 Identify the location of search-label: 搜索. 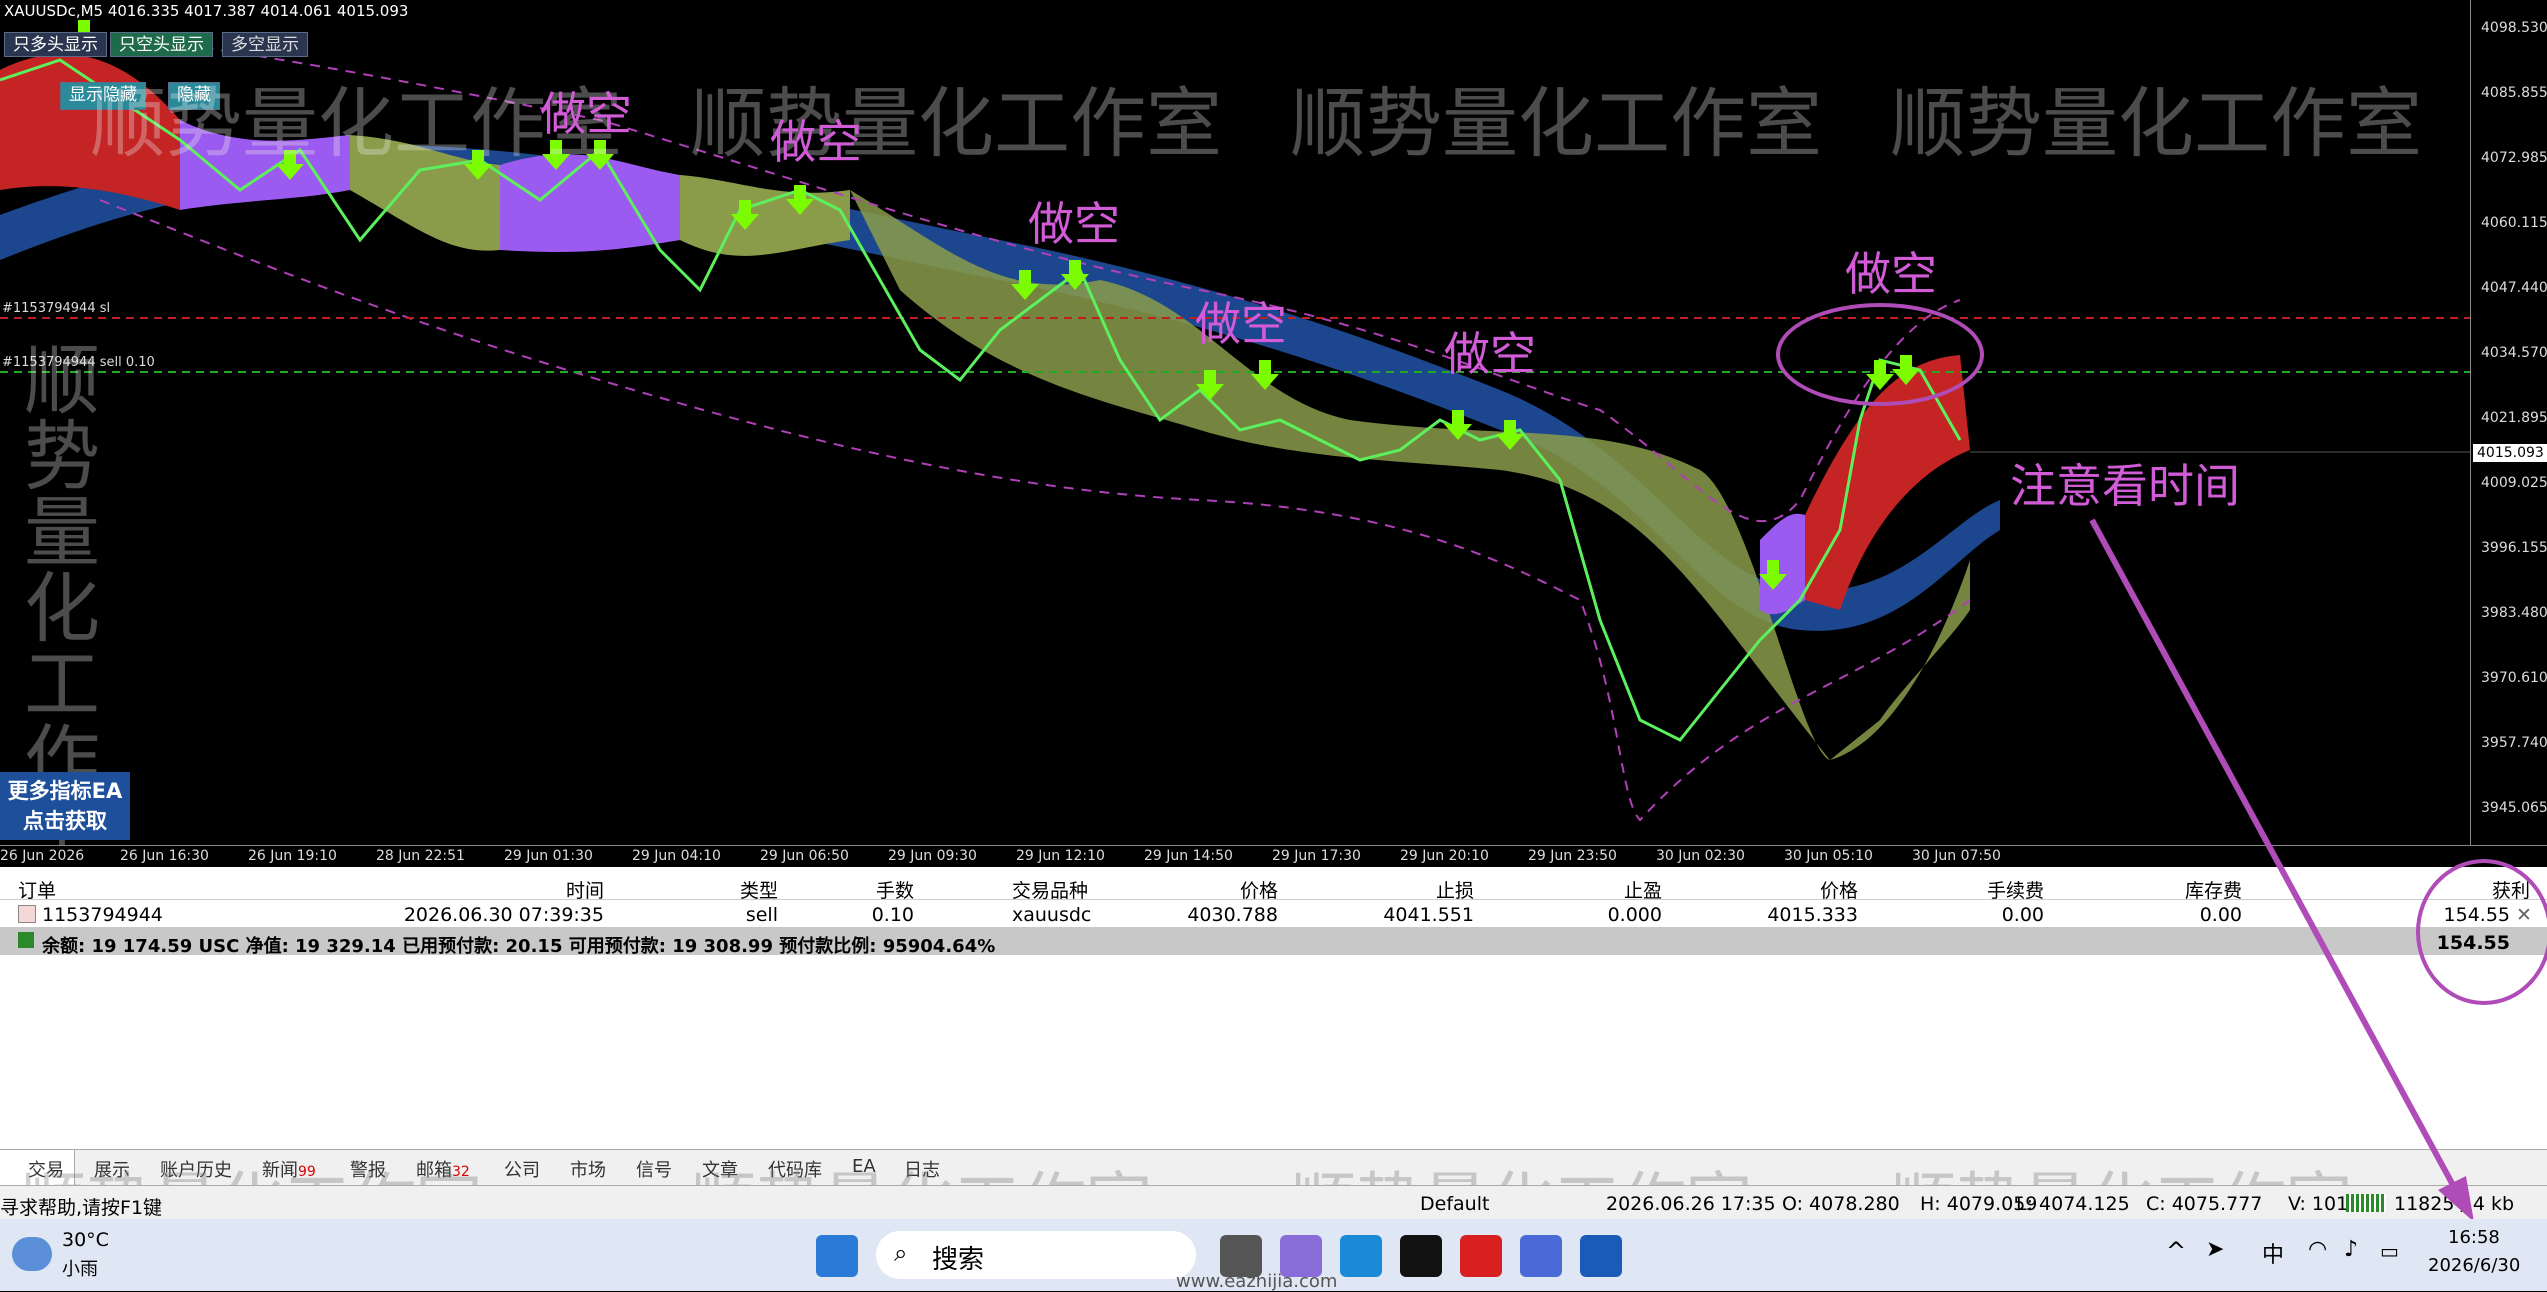
(958, 1260).